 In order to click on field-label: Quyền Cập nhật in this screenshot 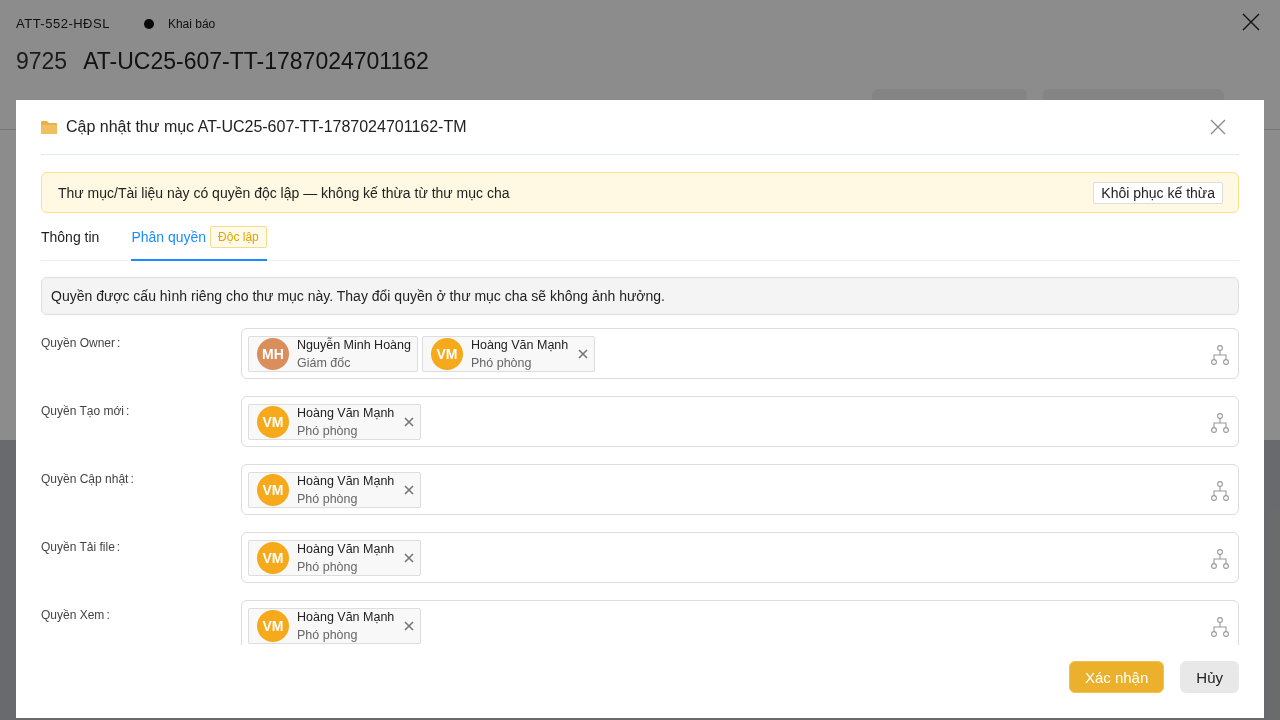, I will do `click(85, 479)`.